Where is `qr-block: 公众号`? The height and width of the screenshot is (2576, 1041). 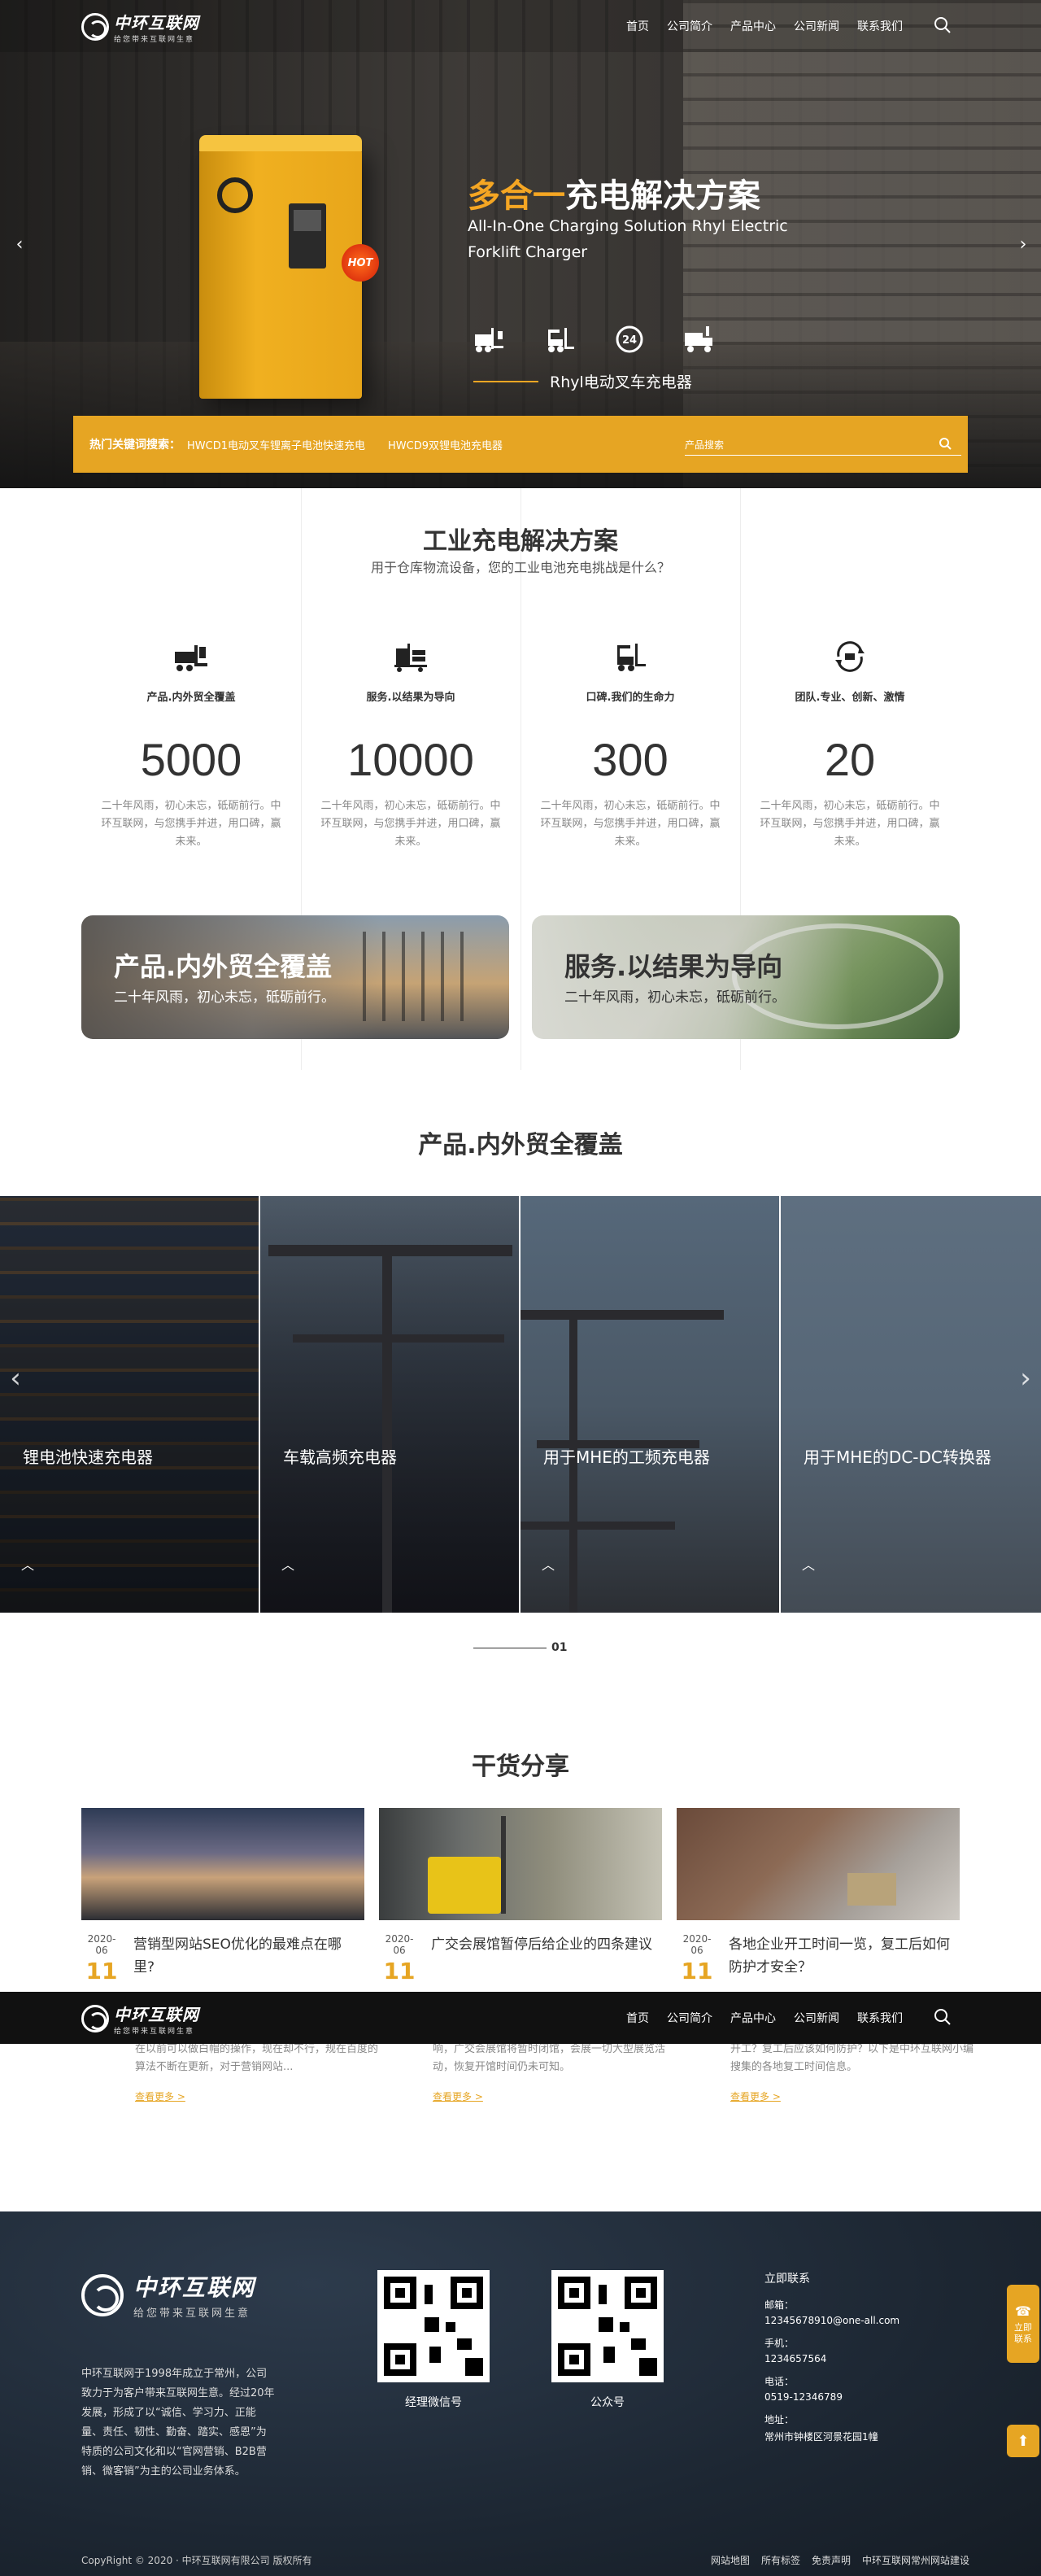 qr-block: 公众号 is located at coordinates (608, 2340).